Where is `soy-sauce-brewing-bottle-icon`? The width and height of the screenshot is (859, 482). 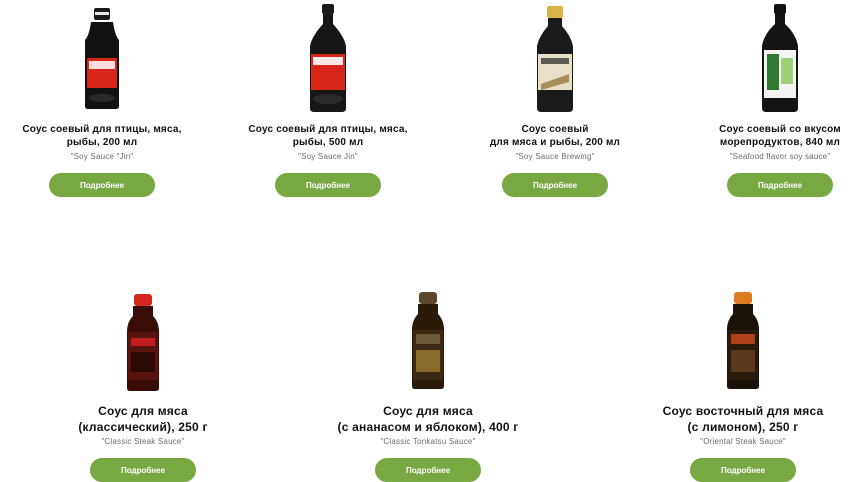
soy-sauce-brewing-bottle-icon is located at coordinates (555, 59).